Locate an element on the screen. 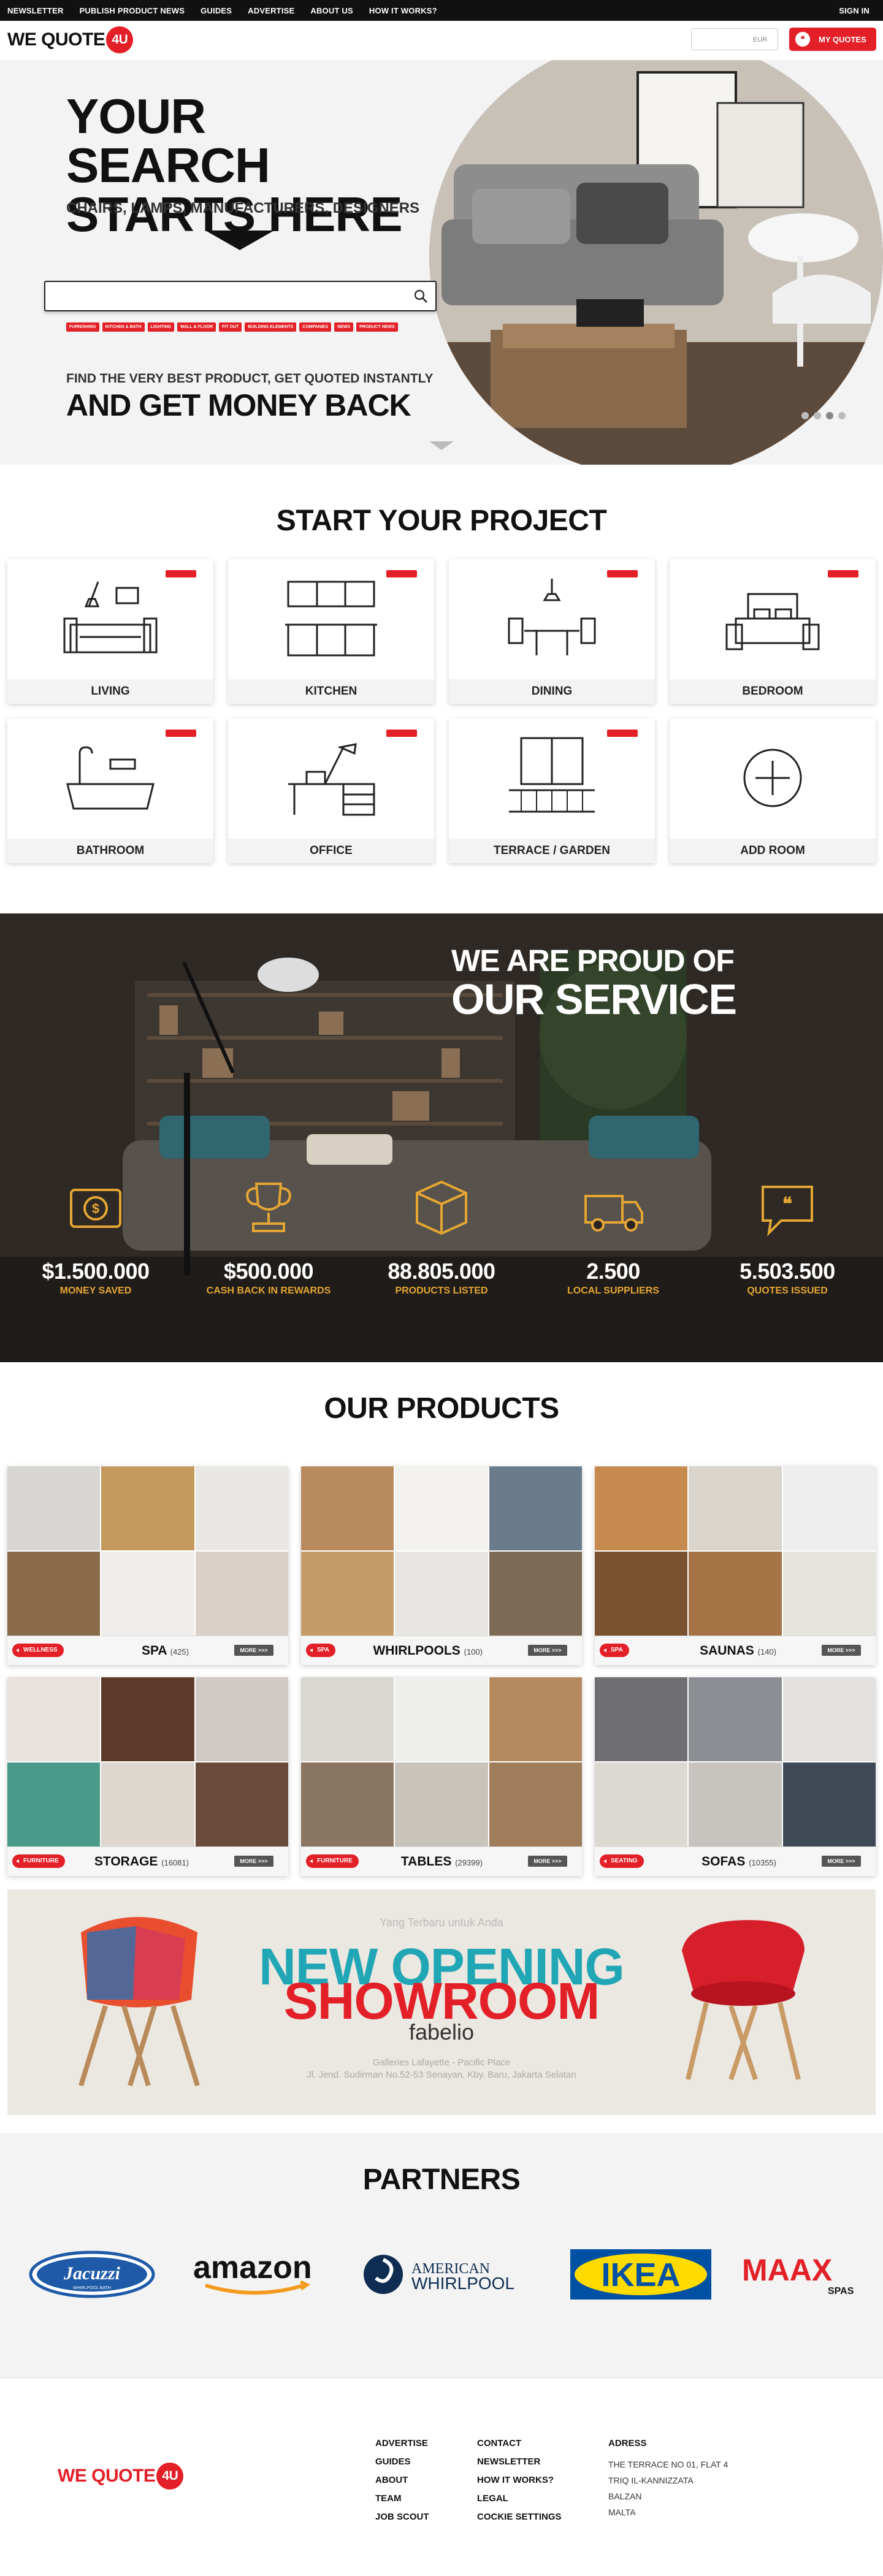 This screenshot has width=883, height=2576. project-card-add-room: ADD ROOM is located at coordinates (773, 790).